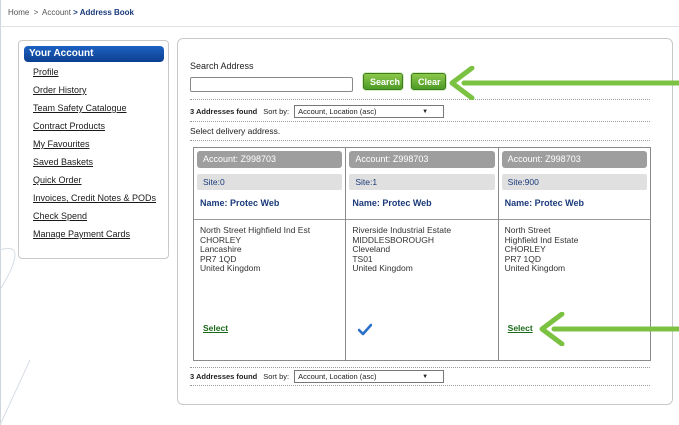 This screenshot has height=425, width=679. What do you see at coordinates (383, 81) in the screenshot?
I see `search-button: Search` at bounding box center [383, 81].